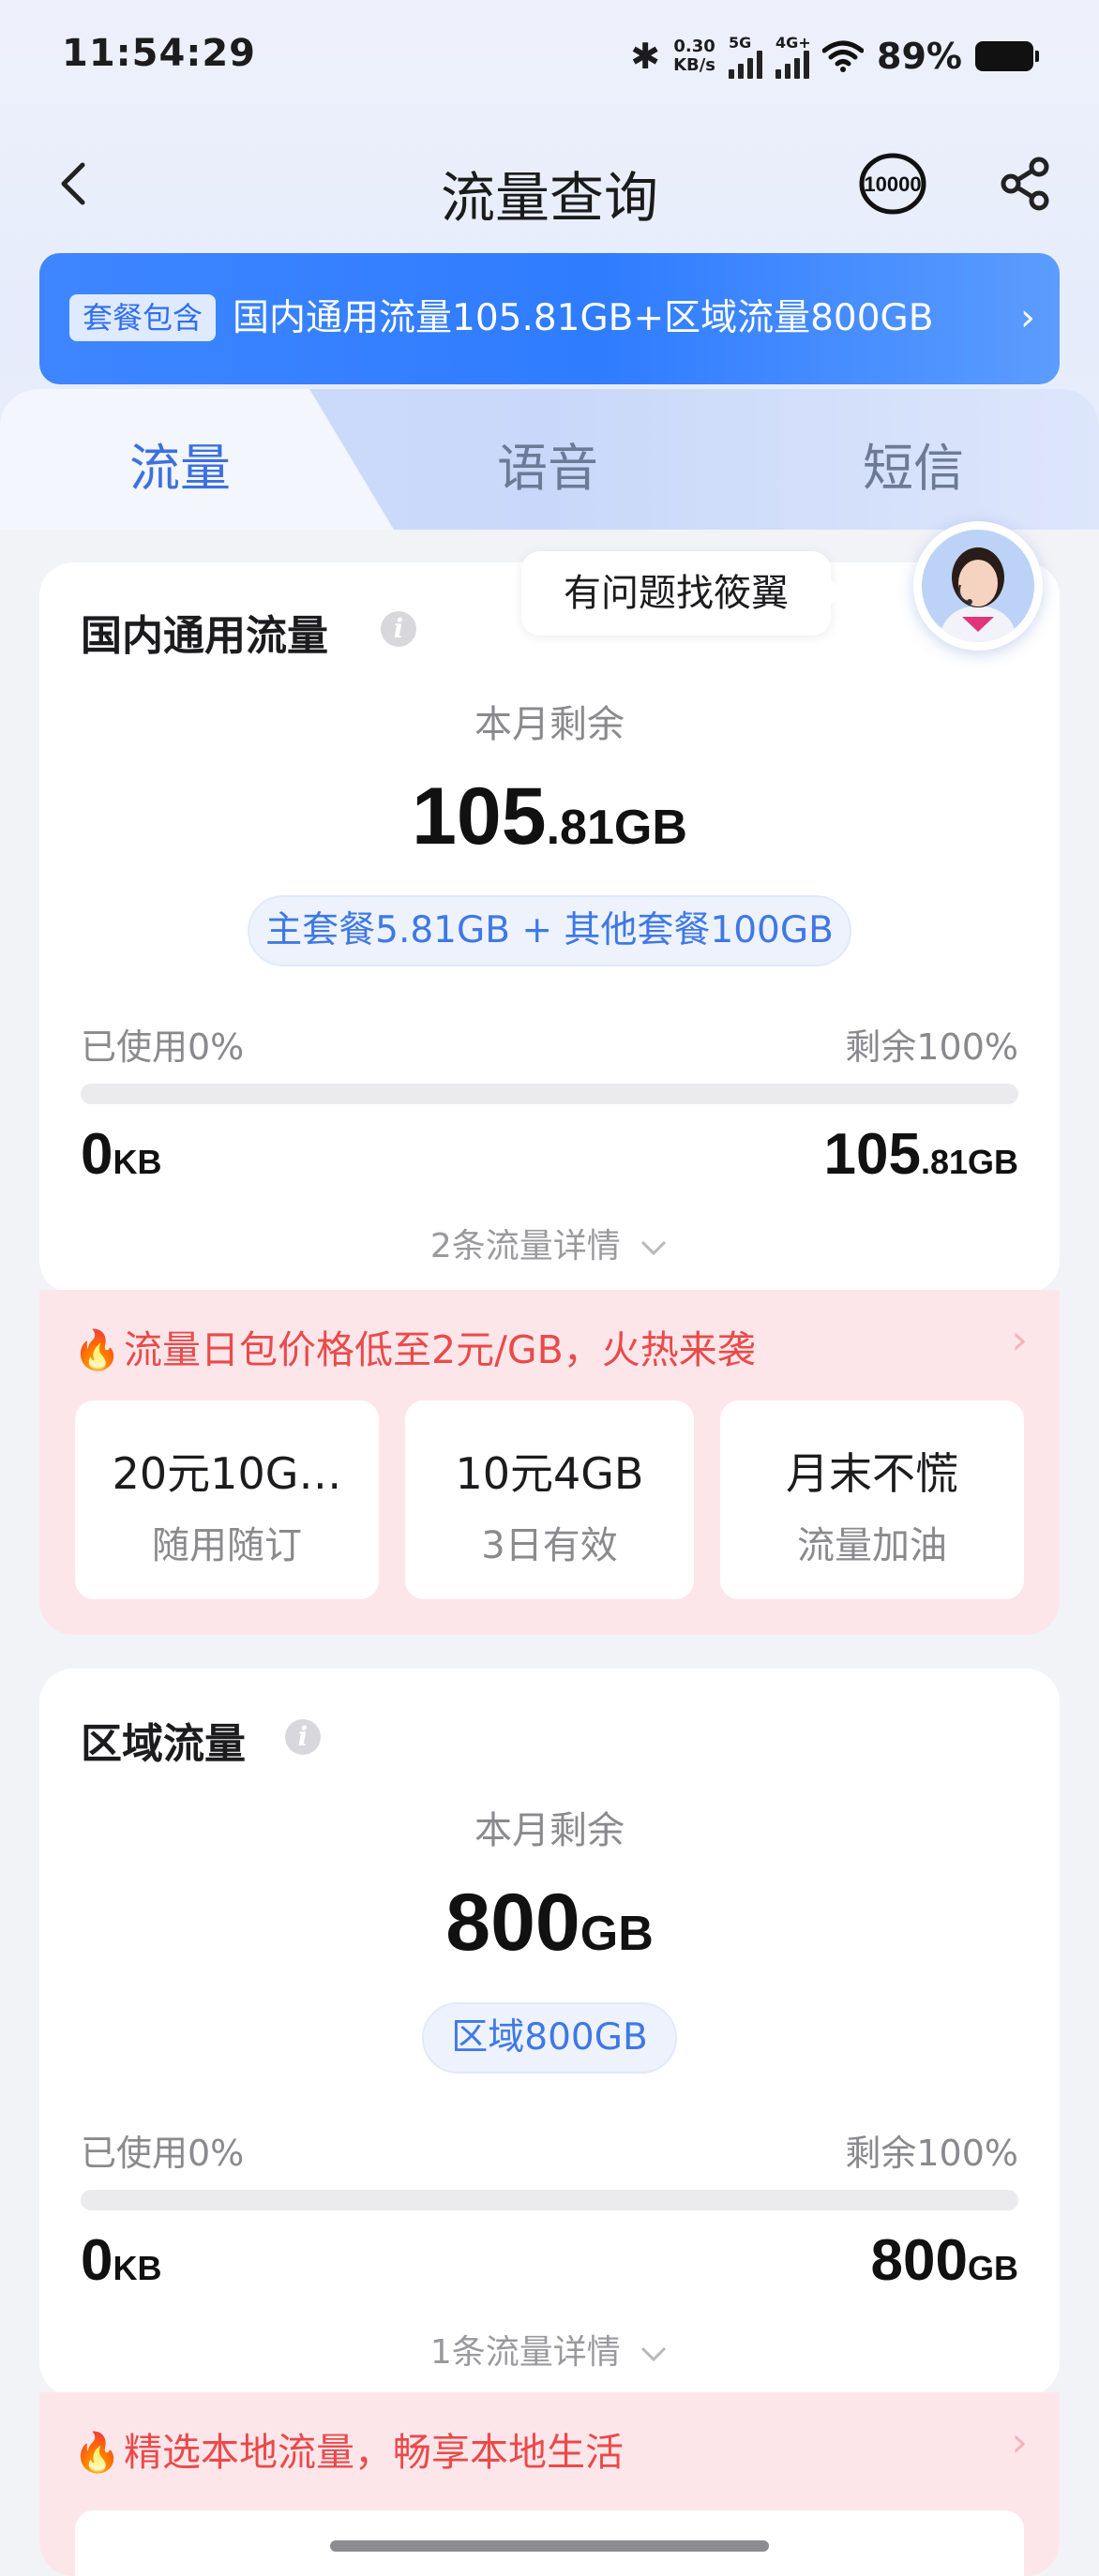  Describe the element at coordinates (348, 2449) in the screenshot. I see `promo-headline: 🔥精选本地流量，畅享本地生活` at that location.